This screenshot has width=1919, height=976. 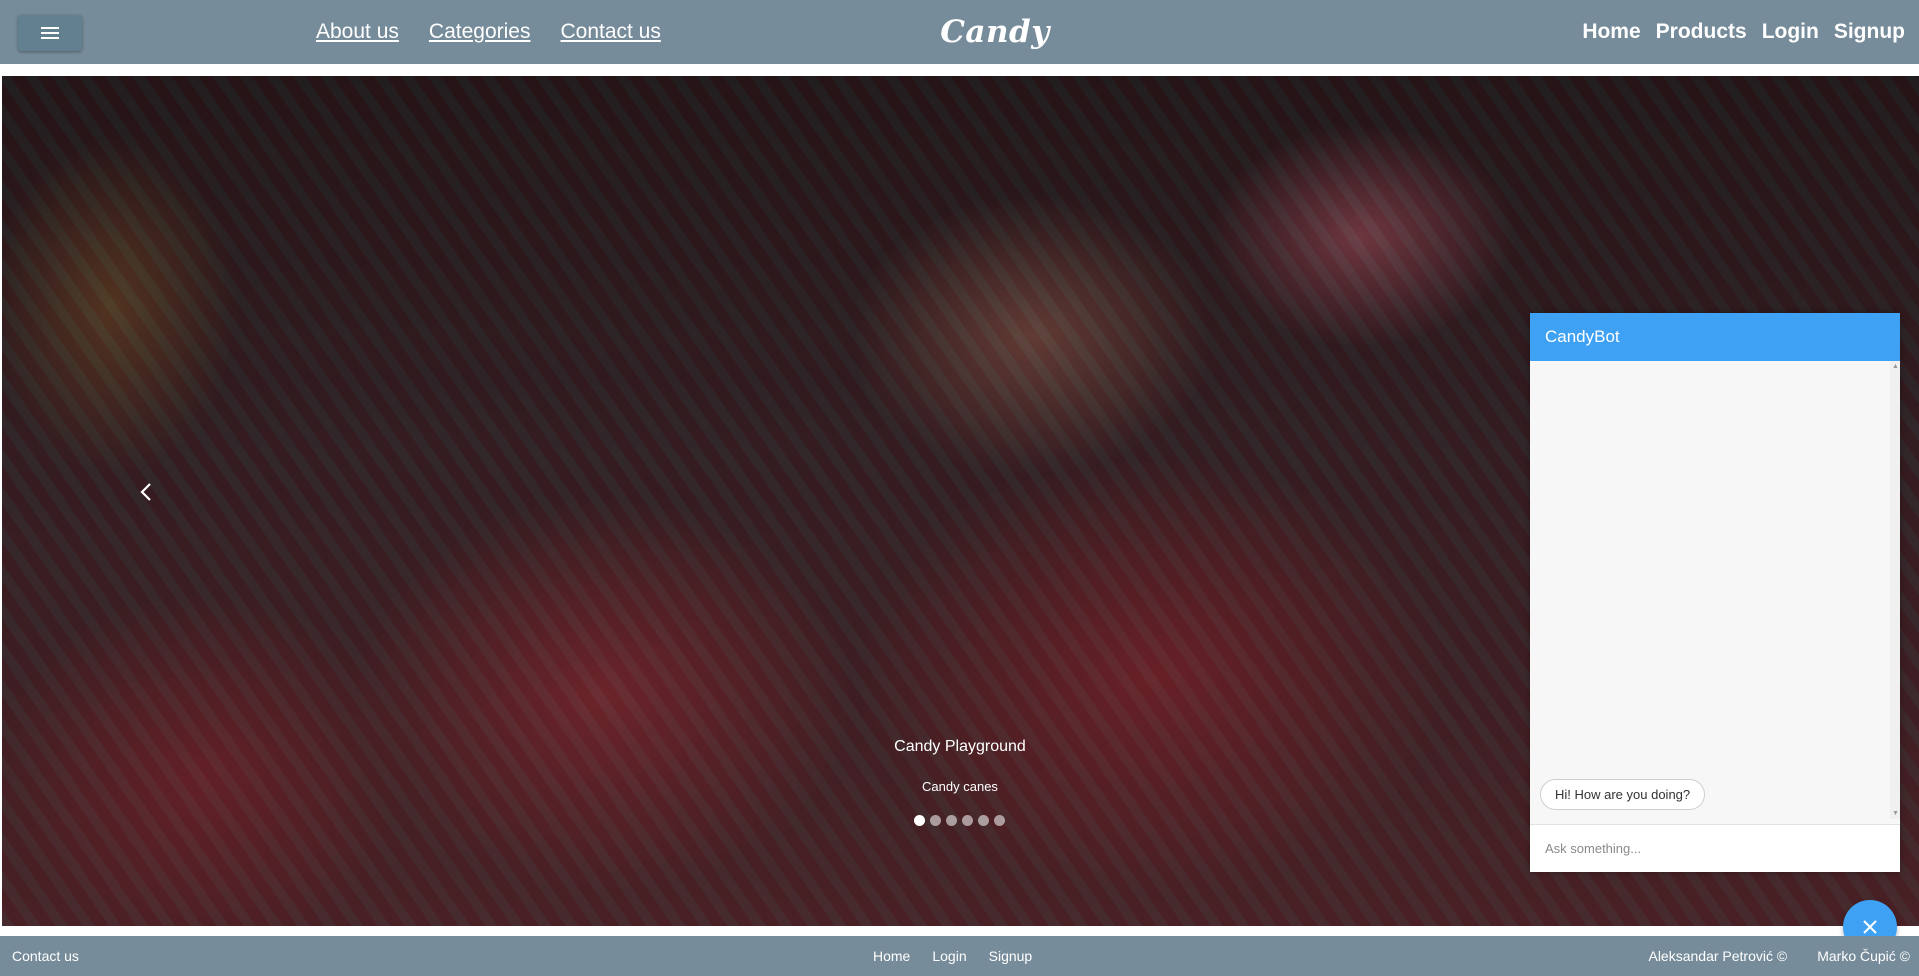 I want to click on carousel-prev-button, so click(x=146, y=492).